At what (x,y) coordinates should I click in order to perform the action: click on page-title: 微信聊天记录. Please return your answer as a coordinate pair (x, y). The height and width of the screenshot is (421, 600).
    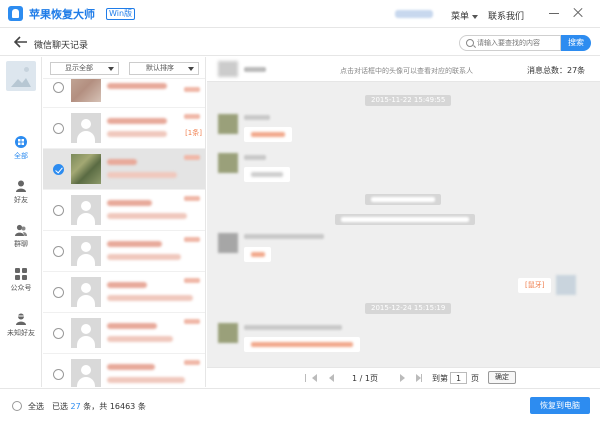
    Looking at the image, I should click on (61, 46).